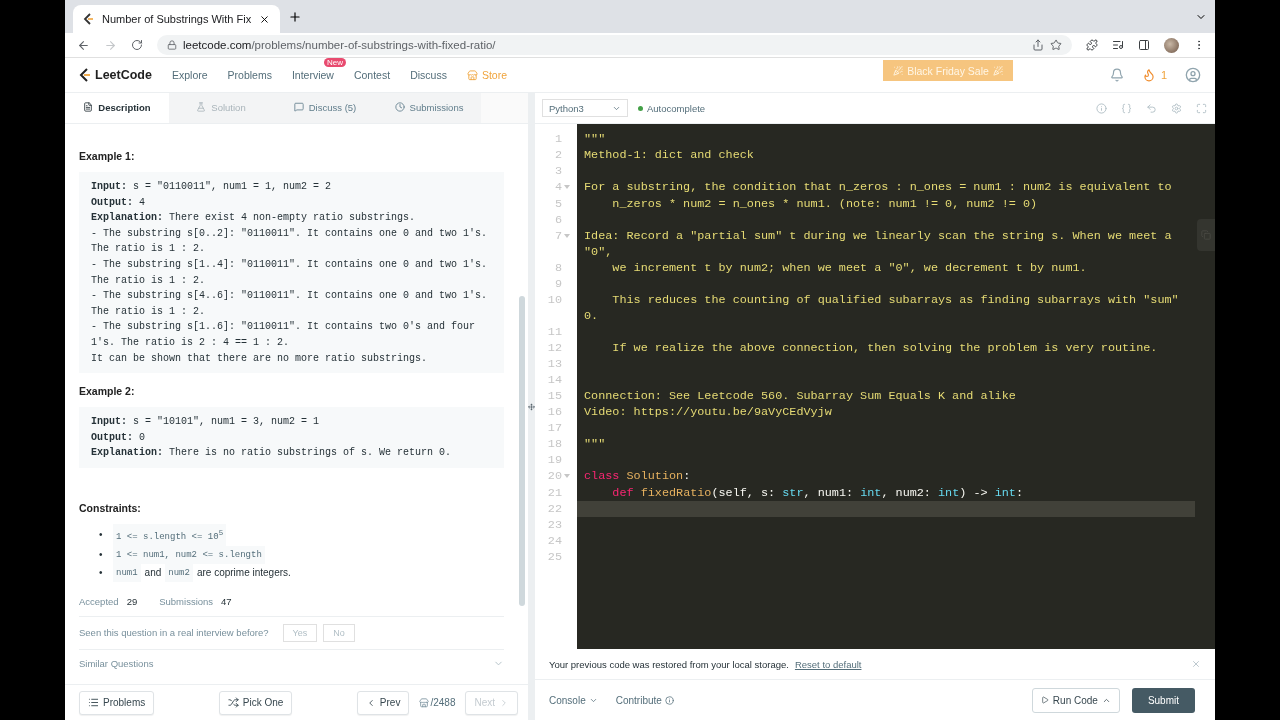 This screenshot has width=1280, height=720. Describe the element at coordinates (1116, 75) in the screenshot. I see `bell-icon` at that location.